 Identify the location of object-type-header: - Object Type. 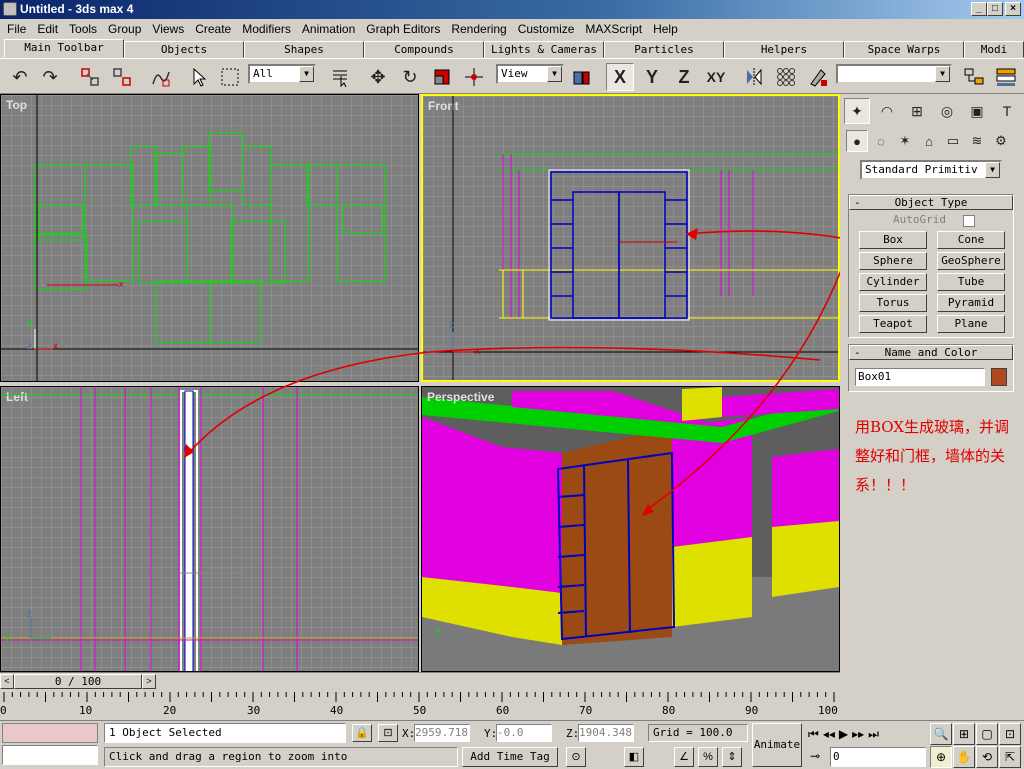
(931, 202).